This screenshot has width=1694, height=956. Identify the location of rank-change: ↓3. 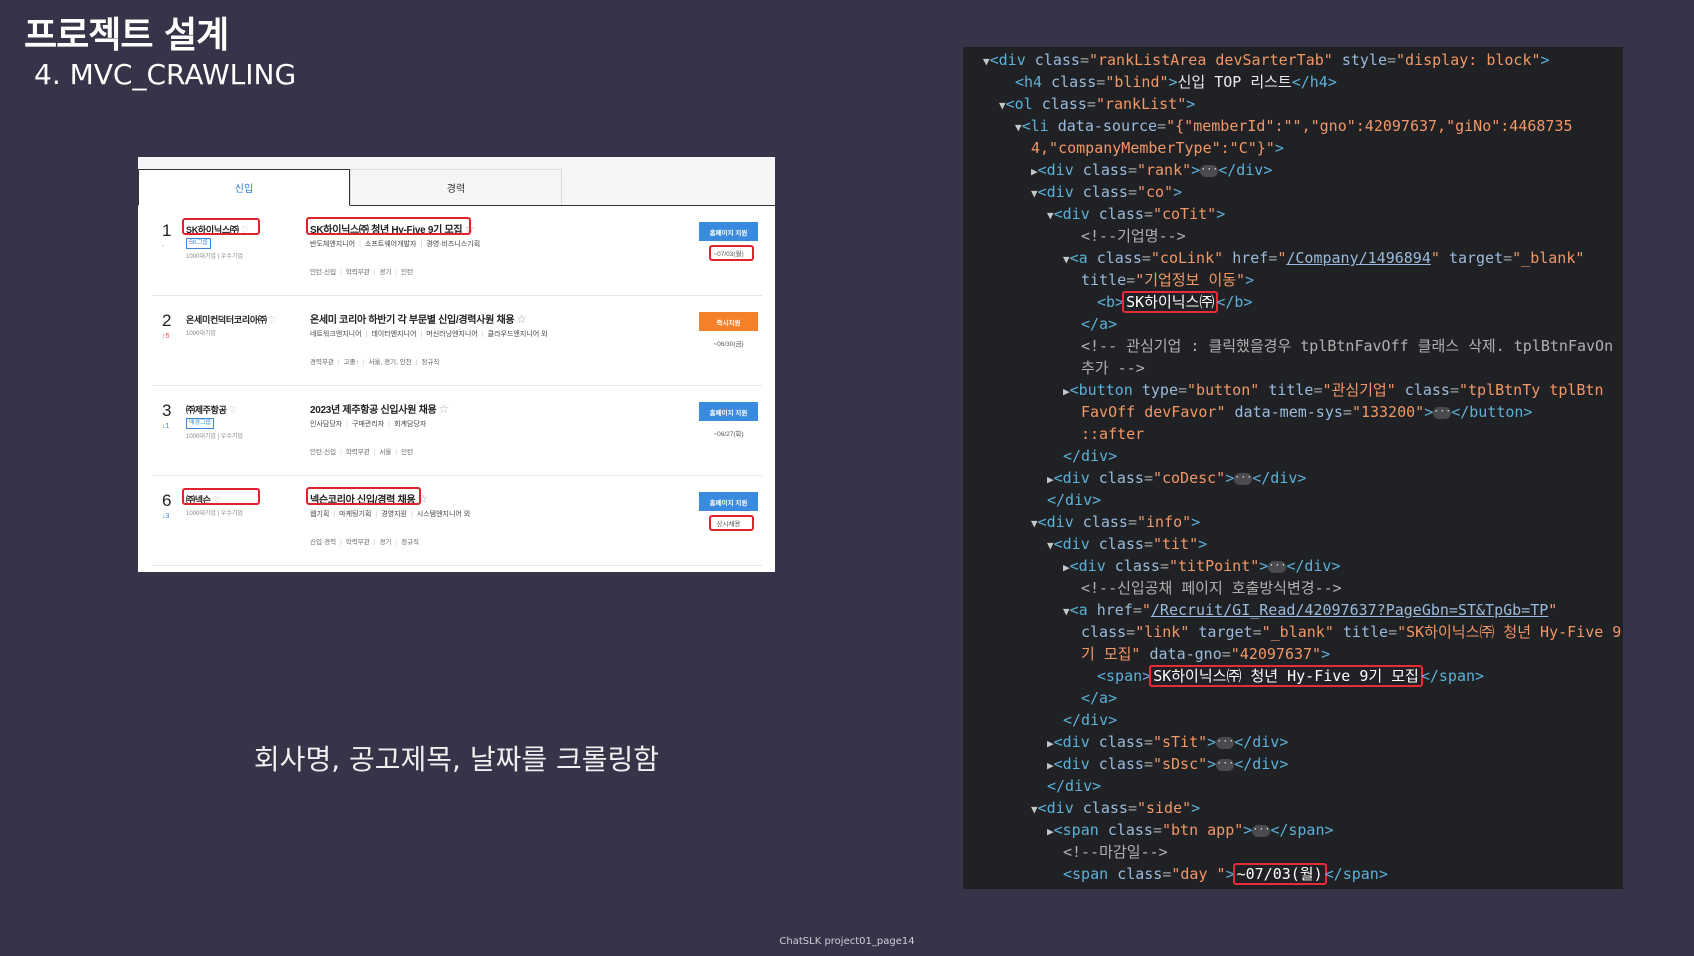
(166, 516).